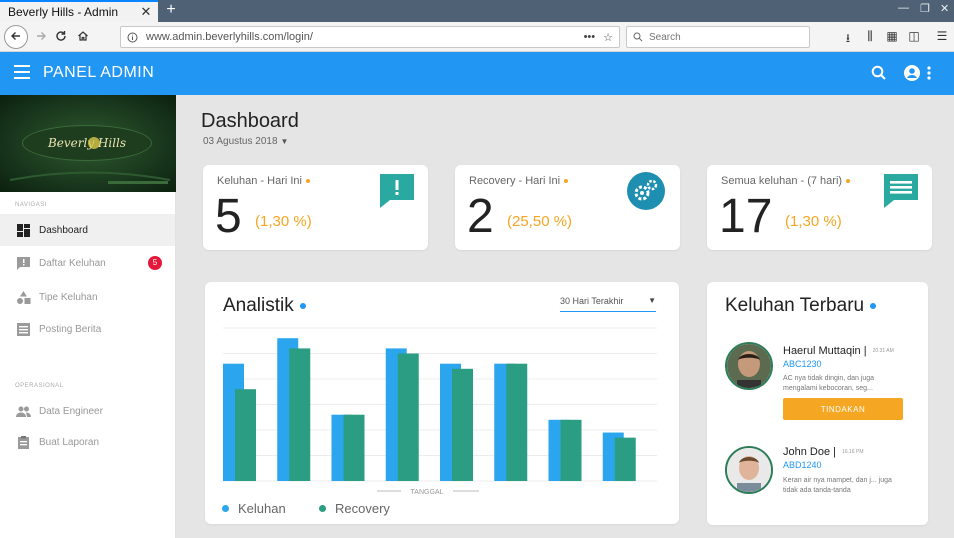  What do you see at coordinates (724, 37) in the screenshot?
I see `browser-search-input` at bounding box center [724, 37].